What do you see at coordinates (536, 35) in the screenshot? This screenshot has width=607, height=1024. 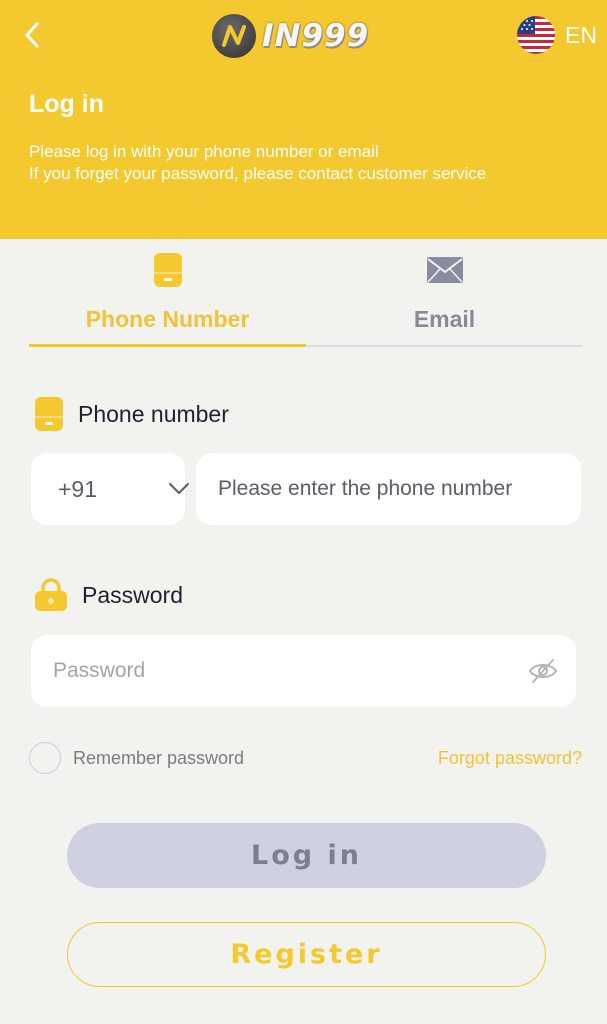 I see `us-flag-icon` at bounding box center [536, 35].